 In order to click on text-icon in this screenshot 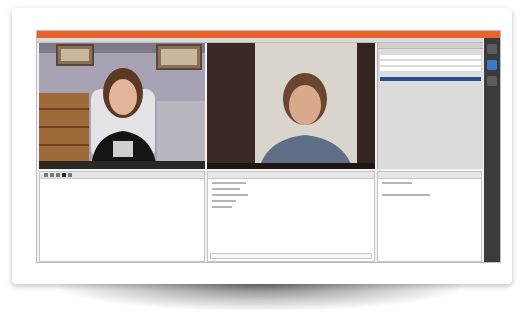, I will do `click(70, 175)`.